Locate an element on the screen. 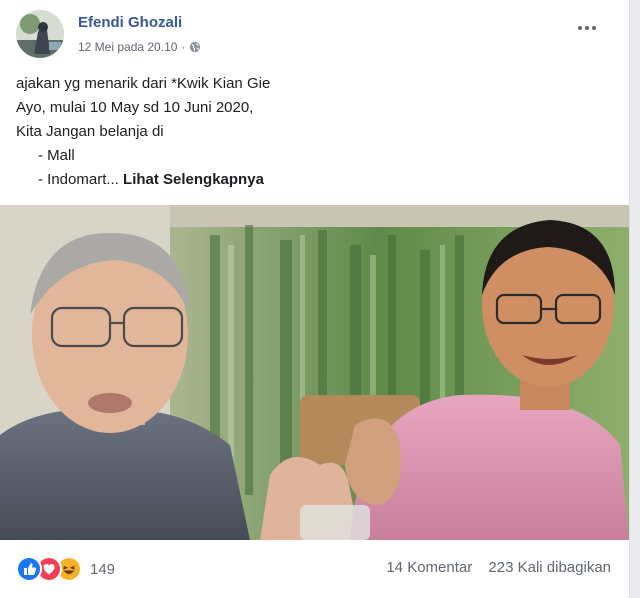 The width and height of the screenshot is (640, 598). post-meta: 12 Mei pada 20.10 · is located at coordinates (139, 47).